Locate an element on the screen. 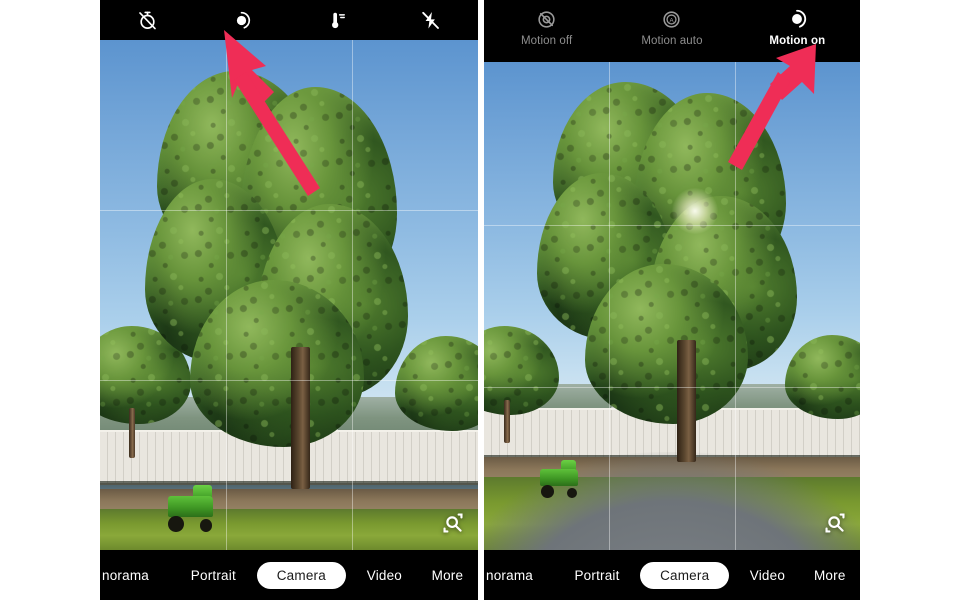  left-top-control-bar is located at coordinates (289, 20).